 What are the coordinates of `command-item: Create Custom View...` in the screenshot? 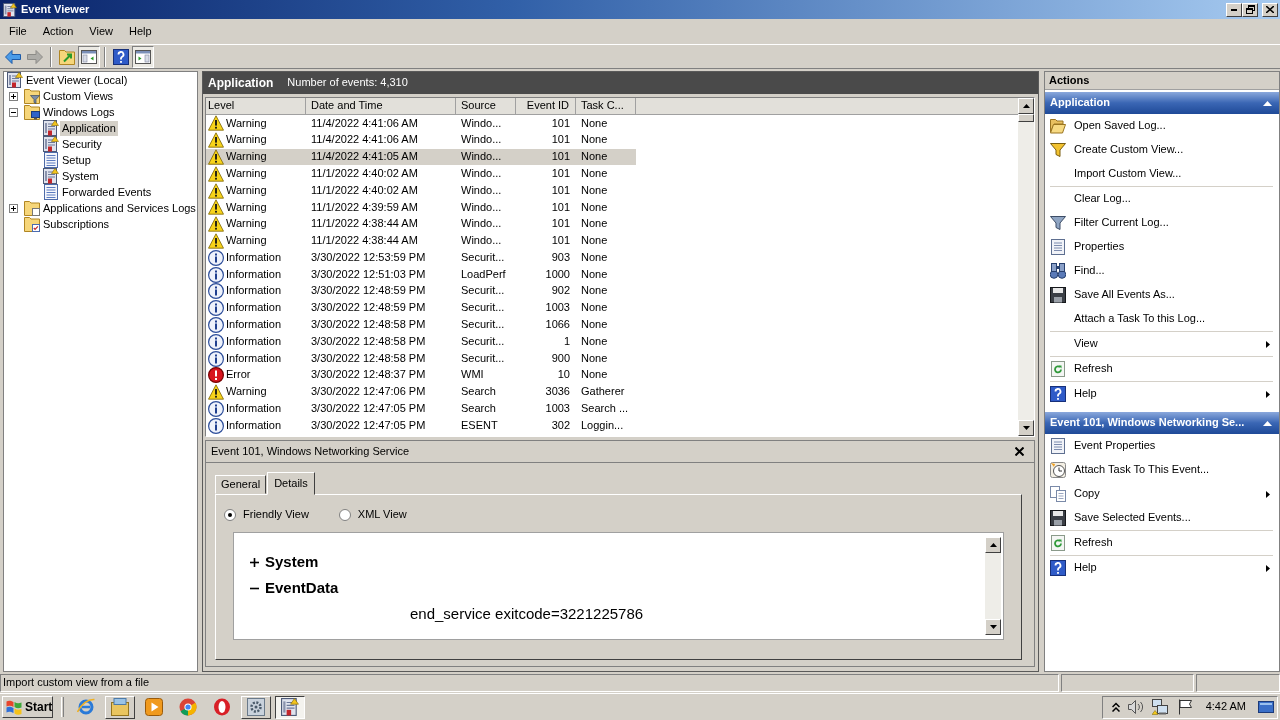 It's located at (1162, 150).